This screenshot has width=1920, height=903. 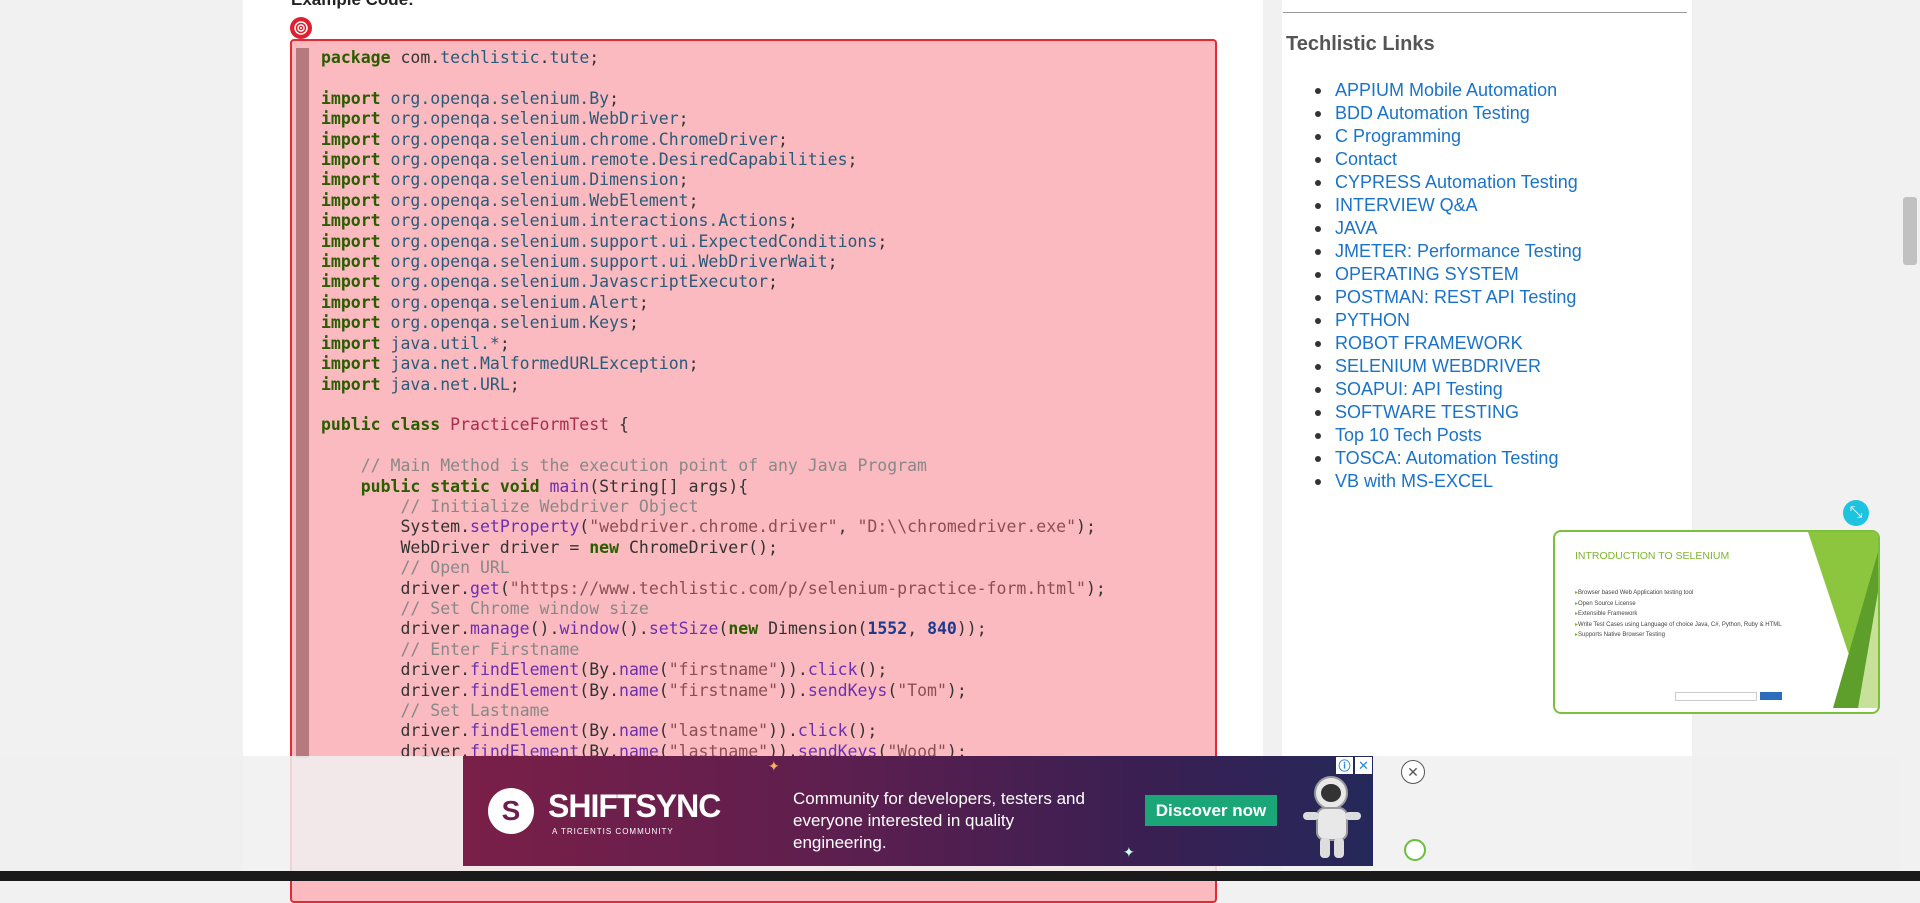 I want to click on code-token: java.util.*, so click(x=445, y=343).